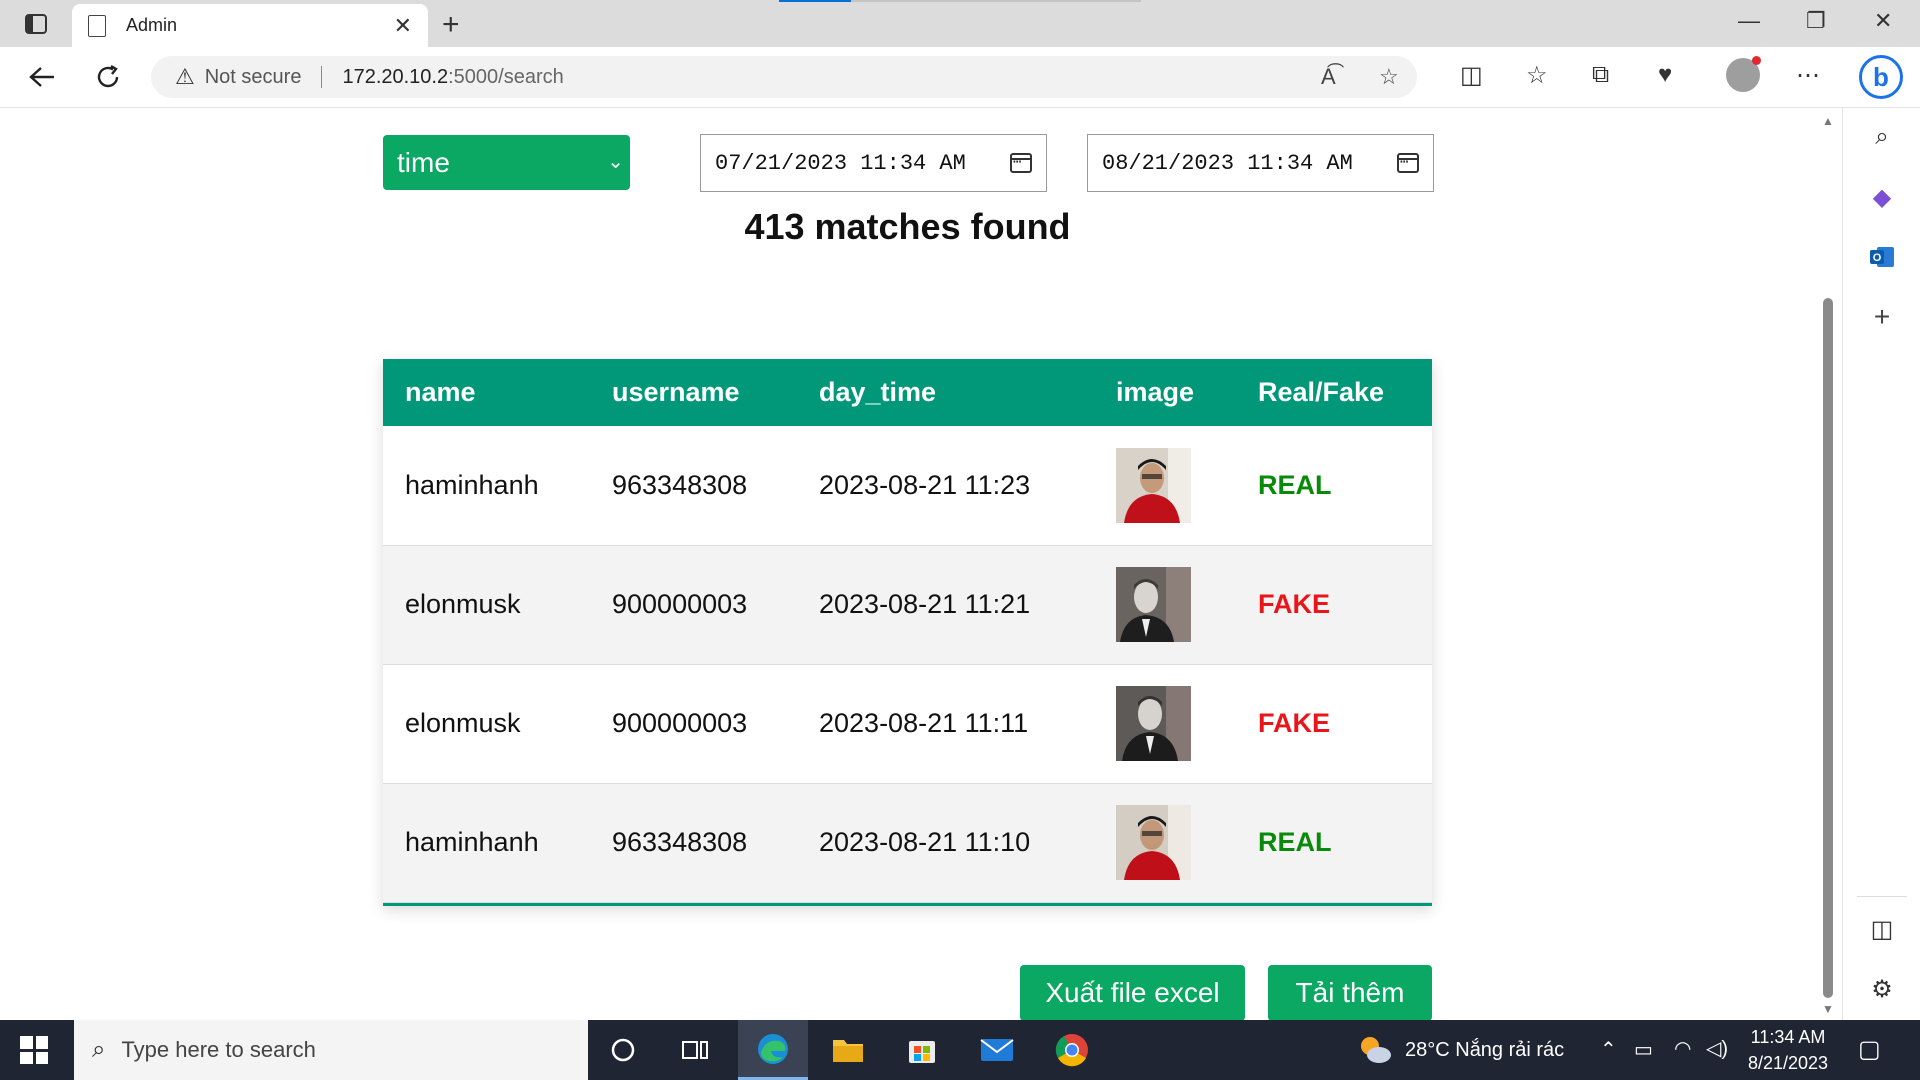 Image resolution: width=1920 pixels, height=1080 pixels. What do you see at coordinates (185, 77) in the screenshot?
I see `warning-icon: ⚠` at bounding box center [185, 77].